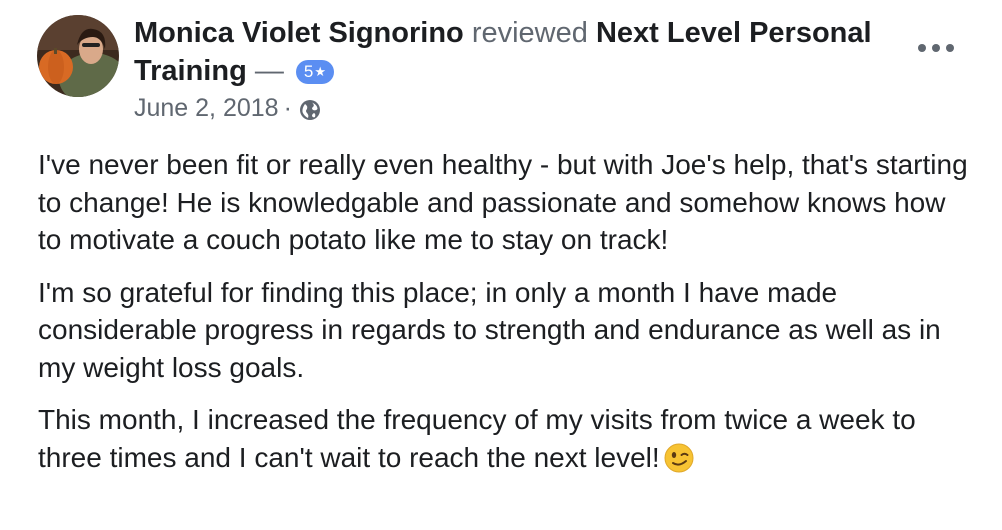 The width and height of the screenshot is (1002, 530). I want to click on post-meta: June 2, 2018 ·, so click(524, 108).